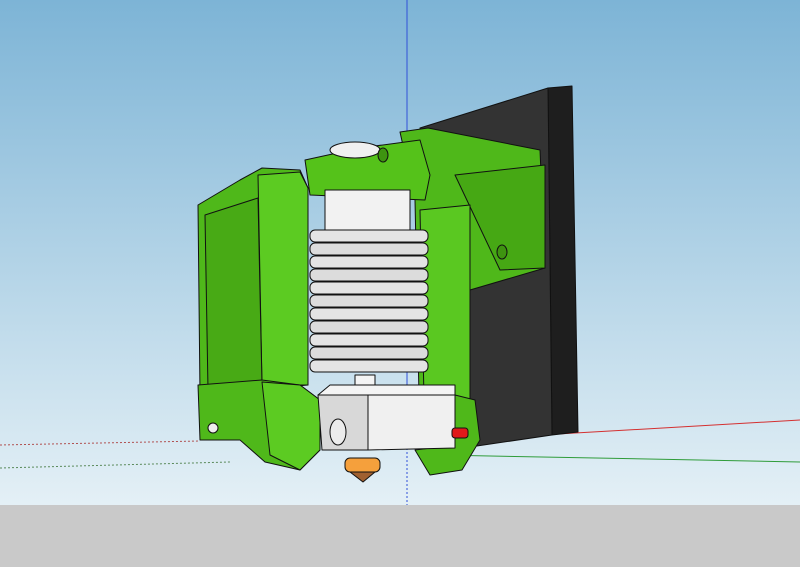  Describe the element at coordinates (355, 150) in the screenshot. I see `filament-guide` at that location.